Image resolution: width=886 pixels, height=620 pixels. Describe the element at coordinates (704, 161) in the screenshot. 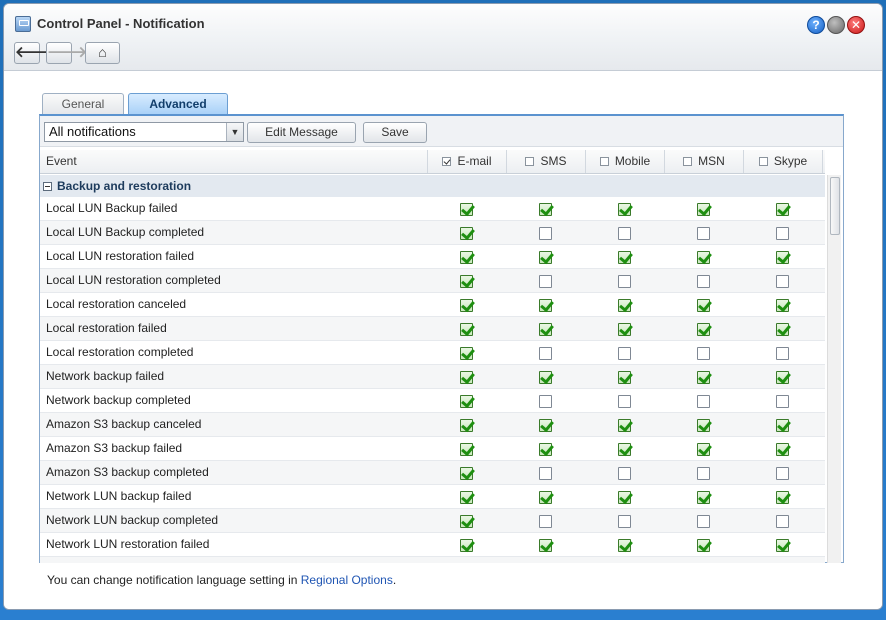

I see `column-header-msn: MSN` at that location.